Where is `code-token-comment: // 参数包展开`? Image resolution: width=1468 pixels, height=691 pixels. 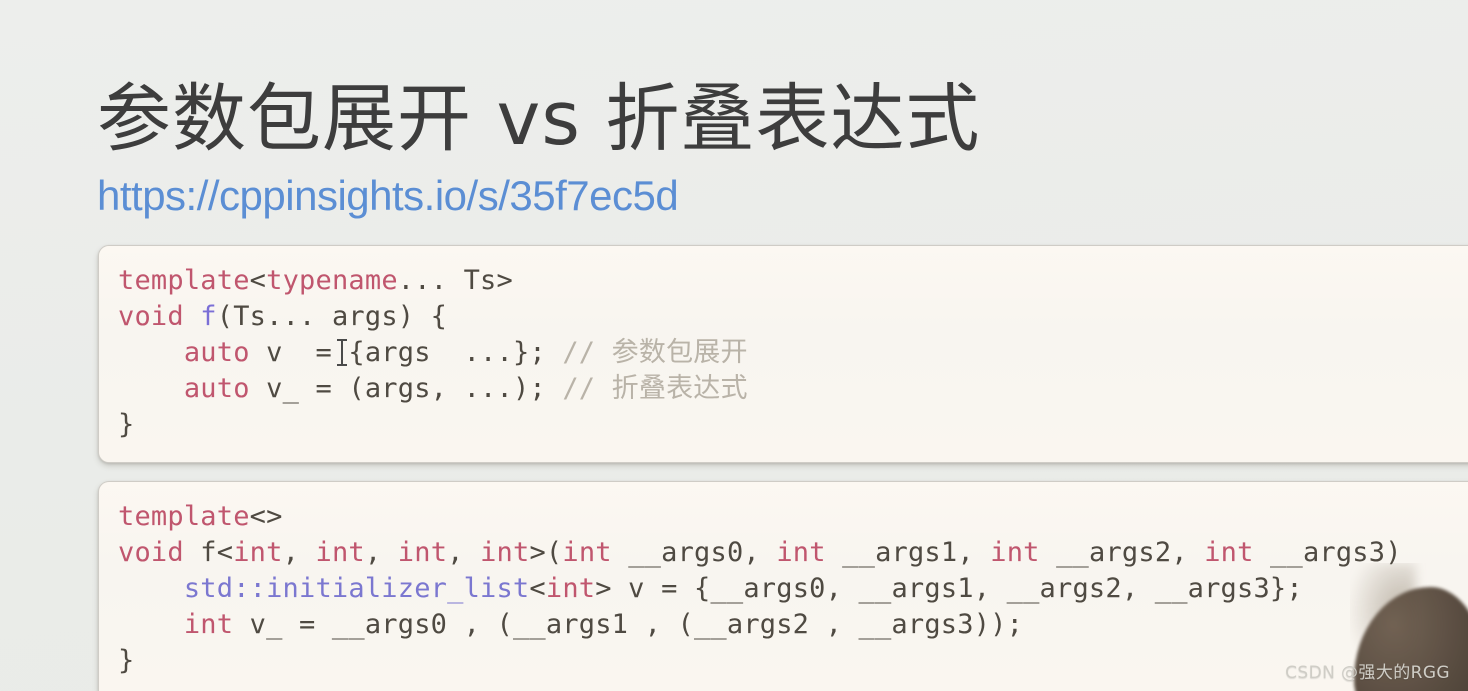 code-token-comment: // 参数包展开 is located at coordinates (655, 352).